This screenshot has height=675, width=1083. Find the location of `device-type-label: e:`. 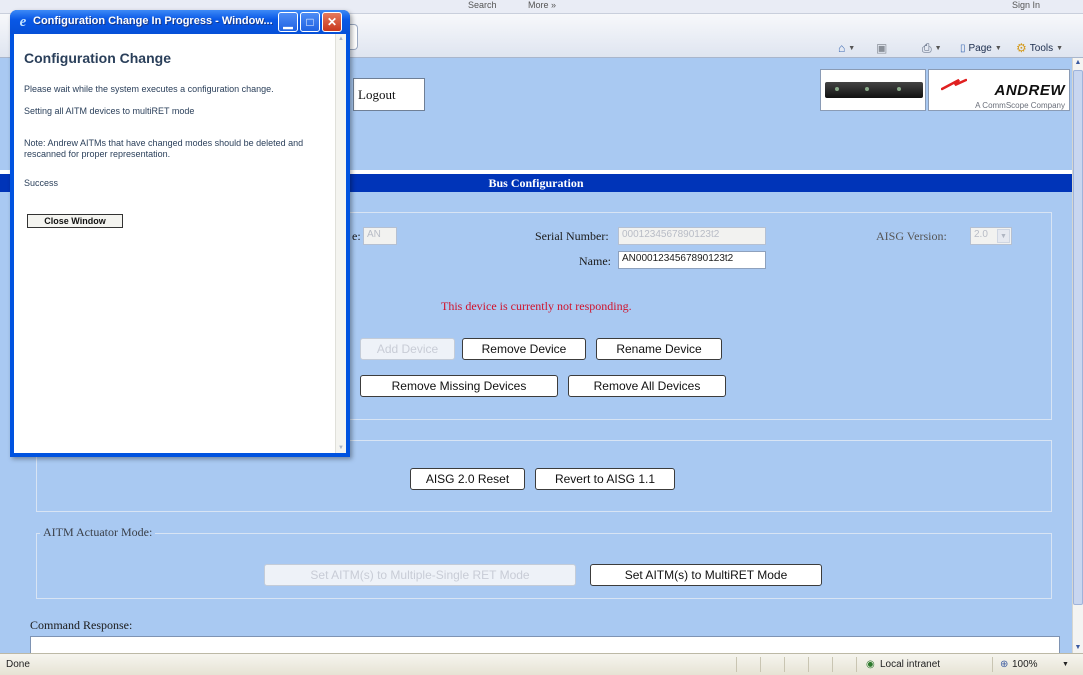

device-type-label: e: is located at coordinates (356, 236).